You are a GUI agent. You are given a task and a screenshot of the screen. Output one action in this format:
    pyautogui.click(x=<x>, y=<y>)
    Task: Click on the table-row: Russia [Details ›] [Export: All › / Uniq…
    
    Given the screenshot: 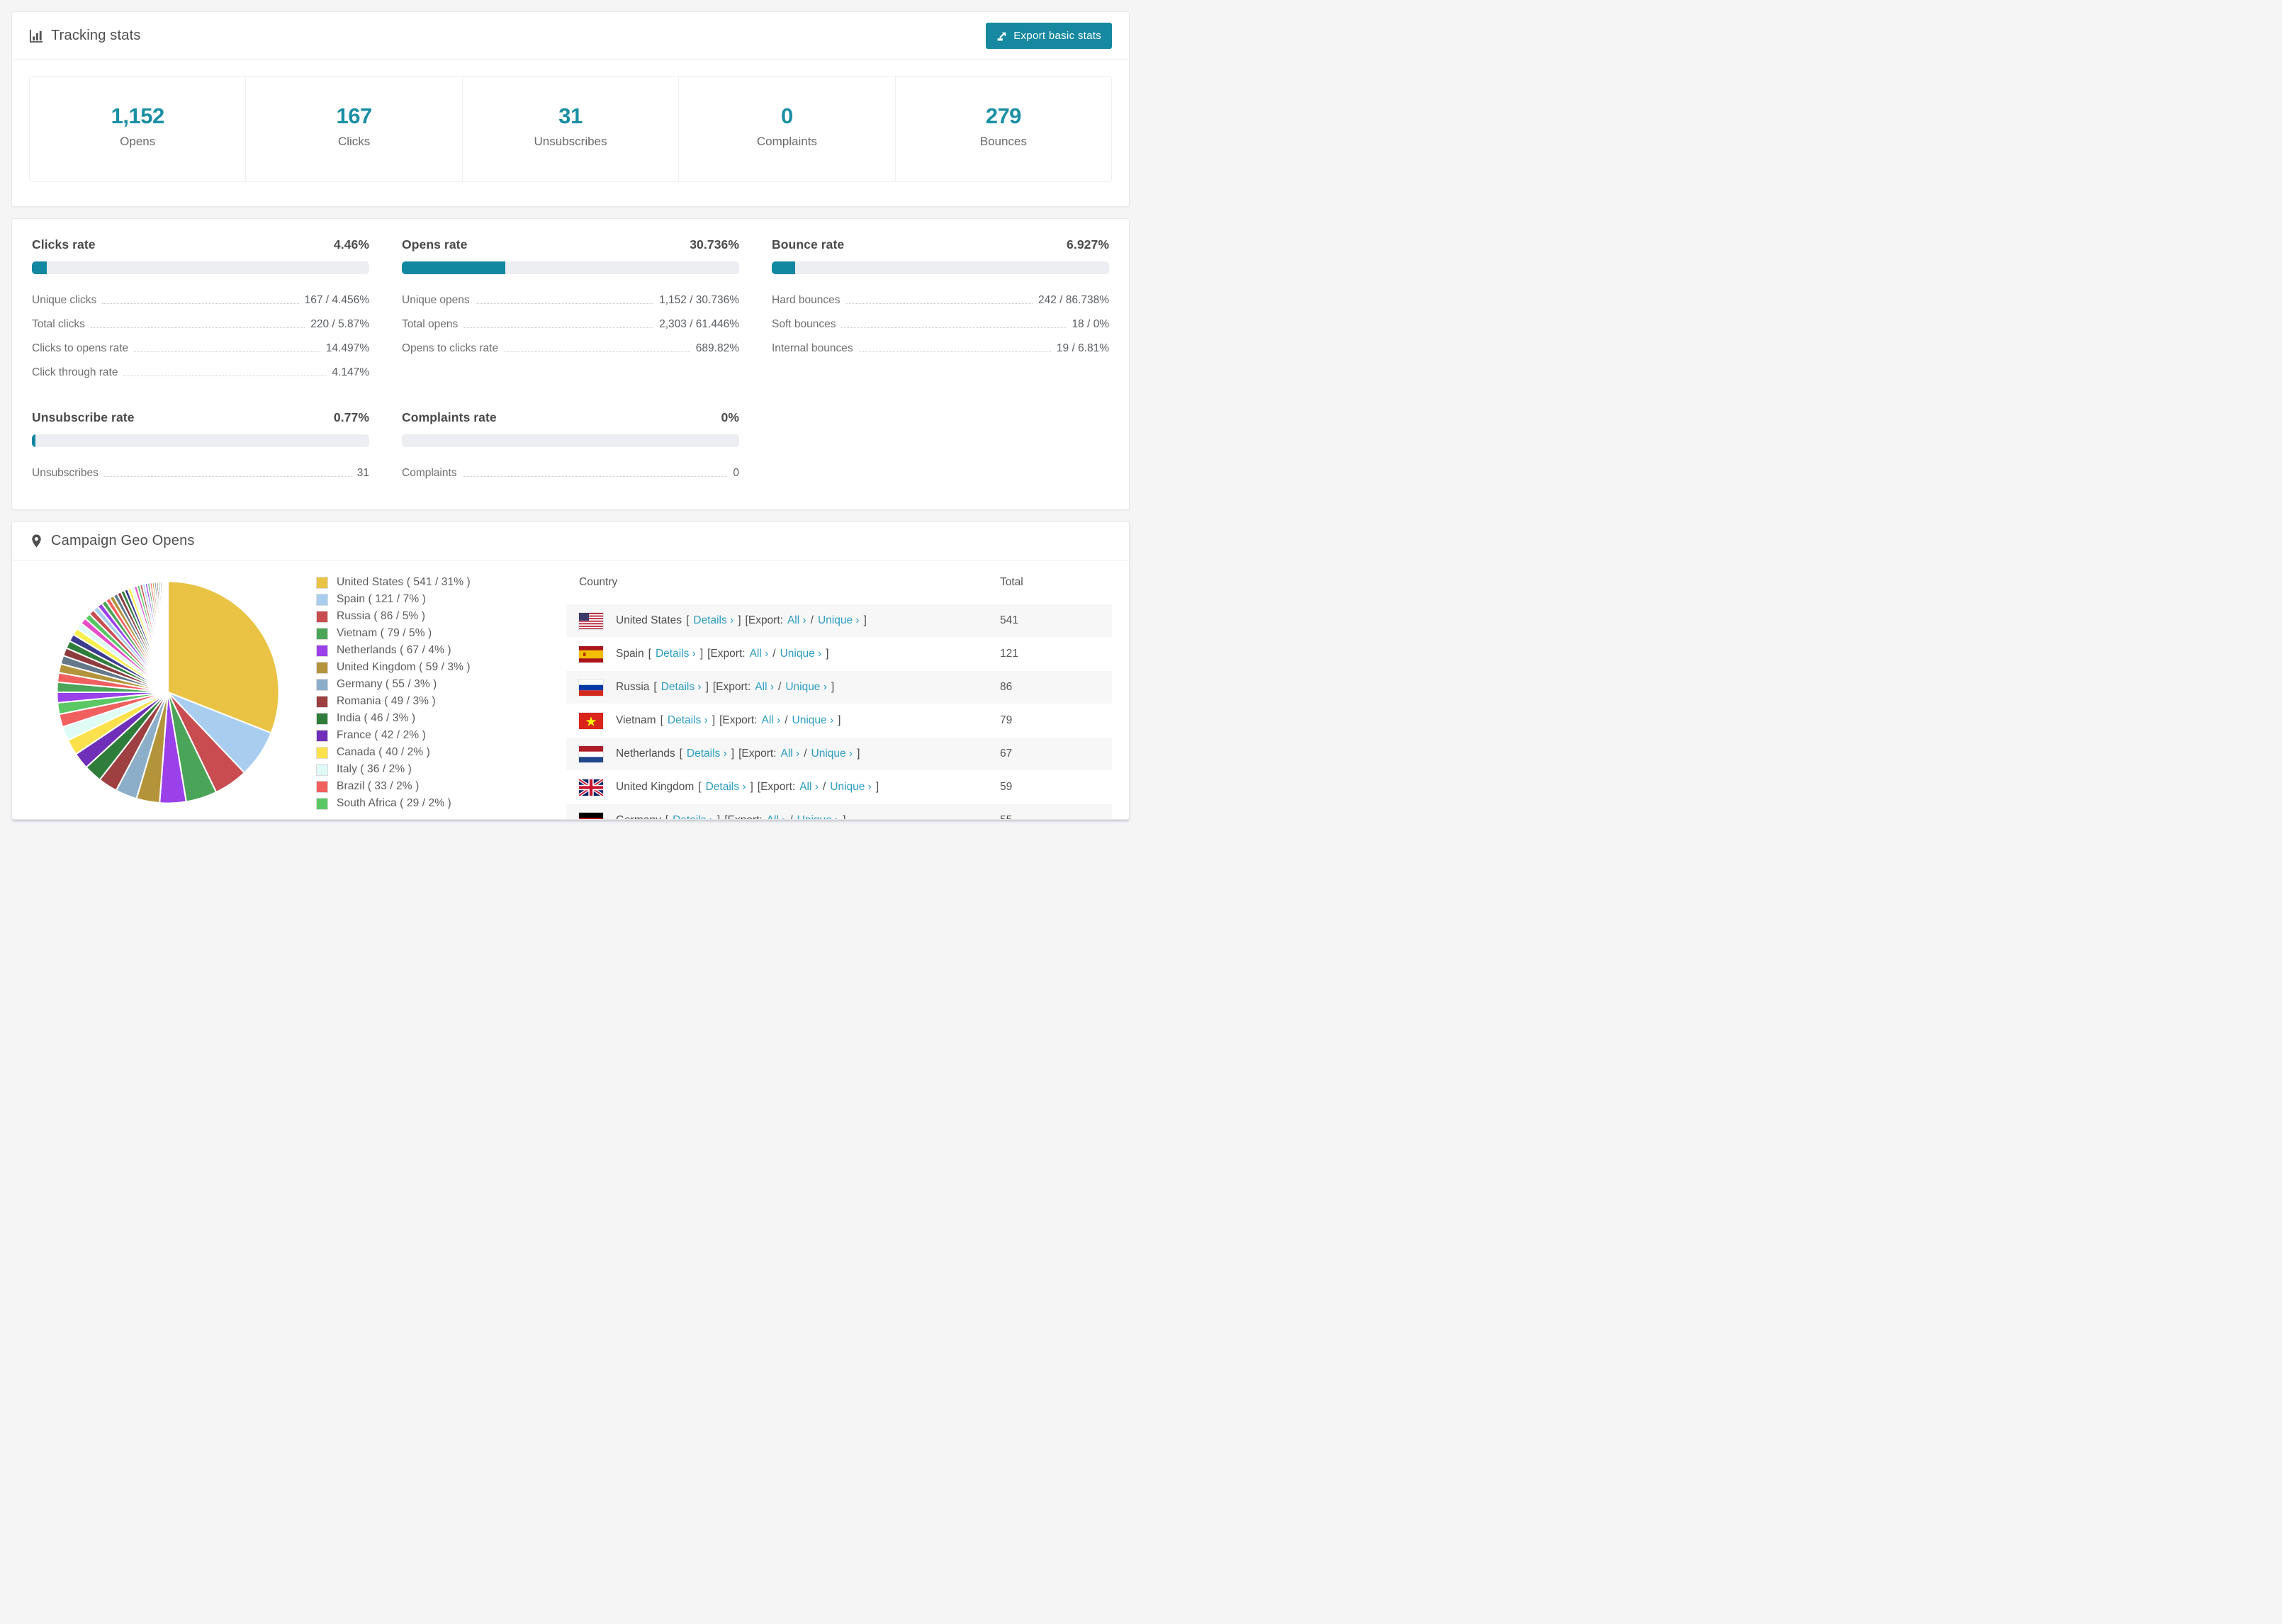 What is the action you would take?
    pyautogui.click(x=839, y=687)
    